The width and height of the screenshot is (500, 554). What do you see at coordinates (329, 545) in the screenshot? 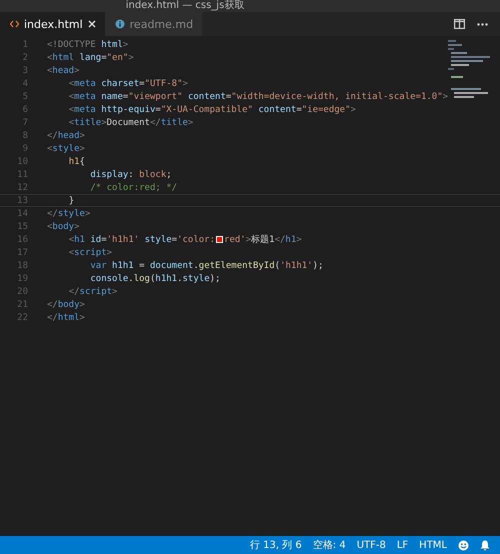
I see `status-item: 空格: 4` at bounding box center [329, 545].